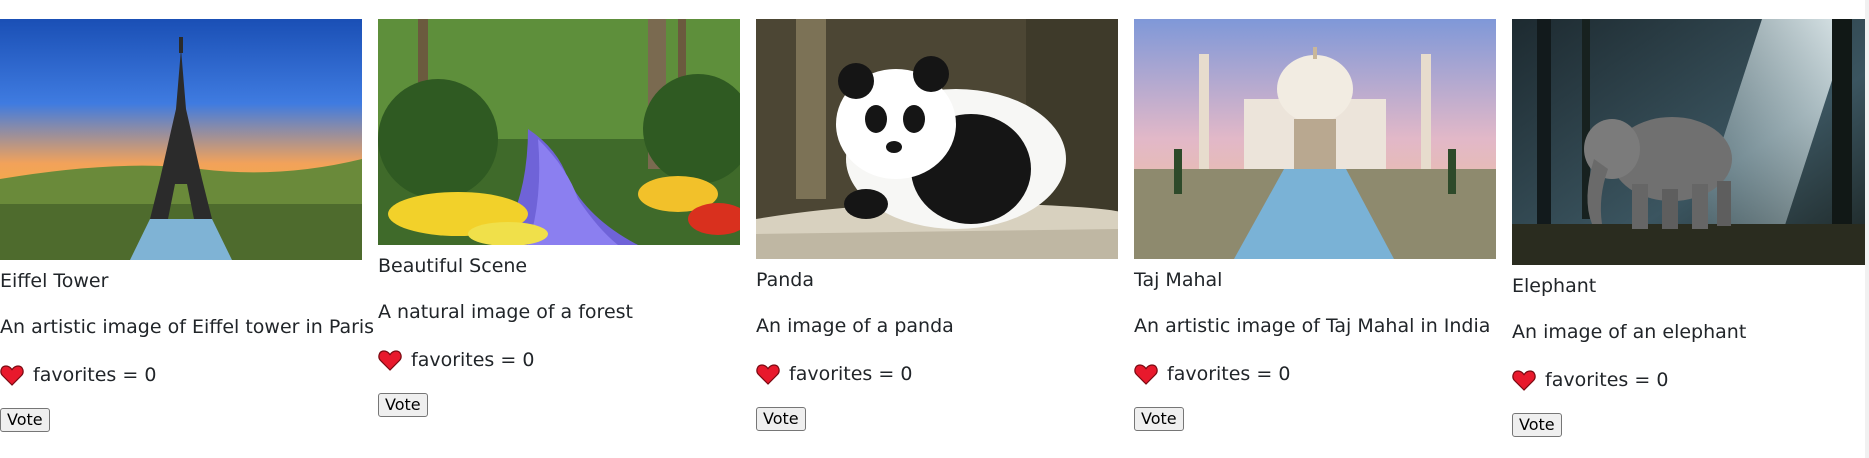 The width and height of the screenshot is (1869, 458). Describe the element at coordinates (937, 139) in the screenshot. I see `panda-image` at that location.